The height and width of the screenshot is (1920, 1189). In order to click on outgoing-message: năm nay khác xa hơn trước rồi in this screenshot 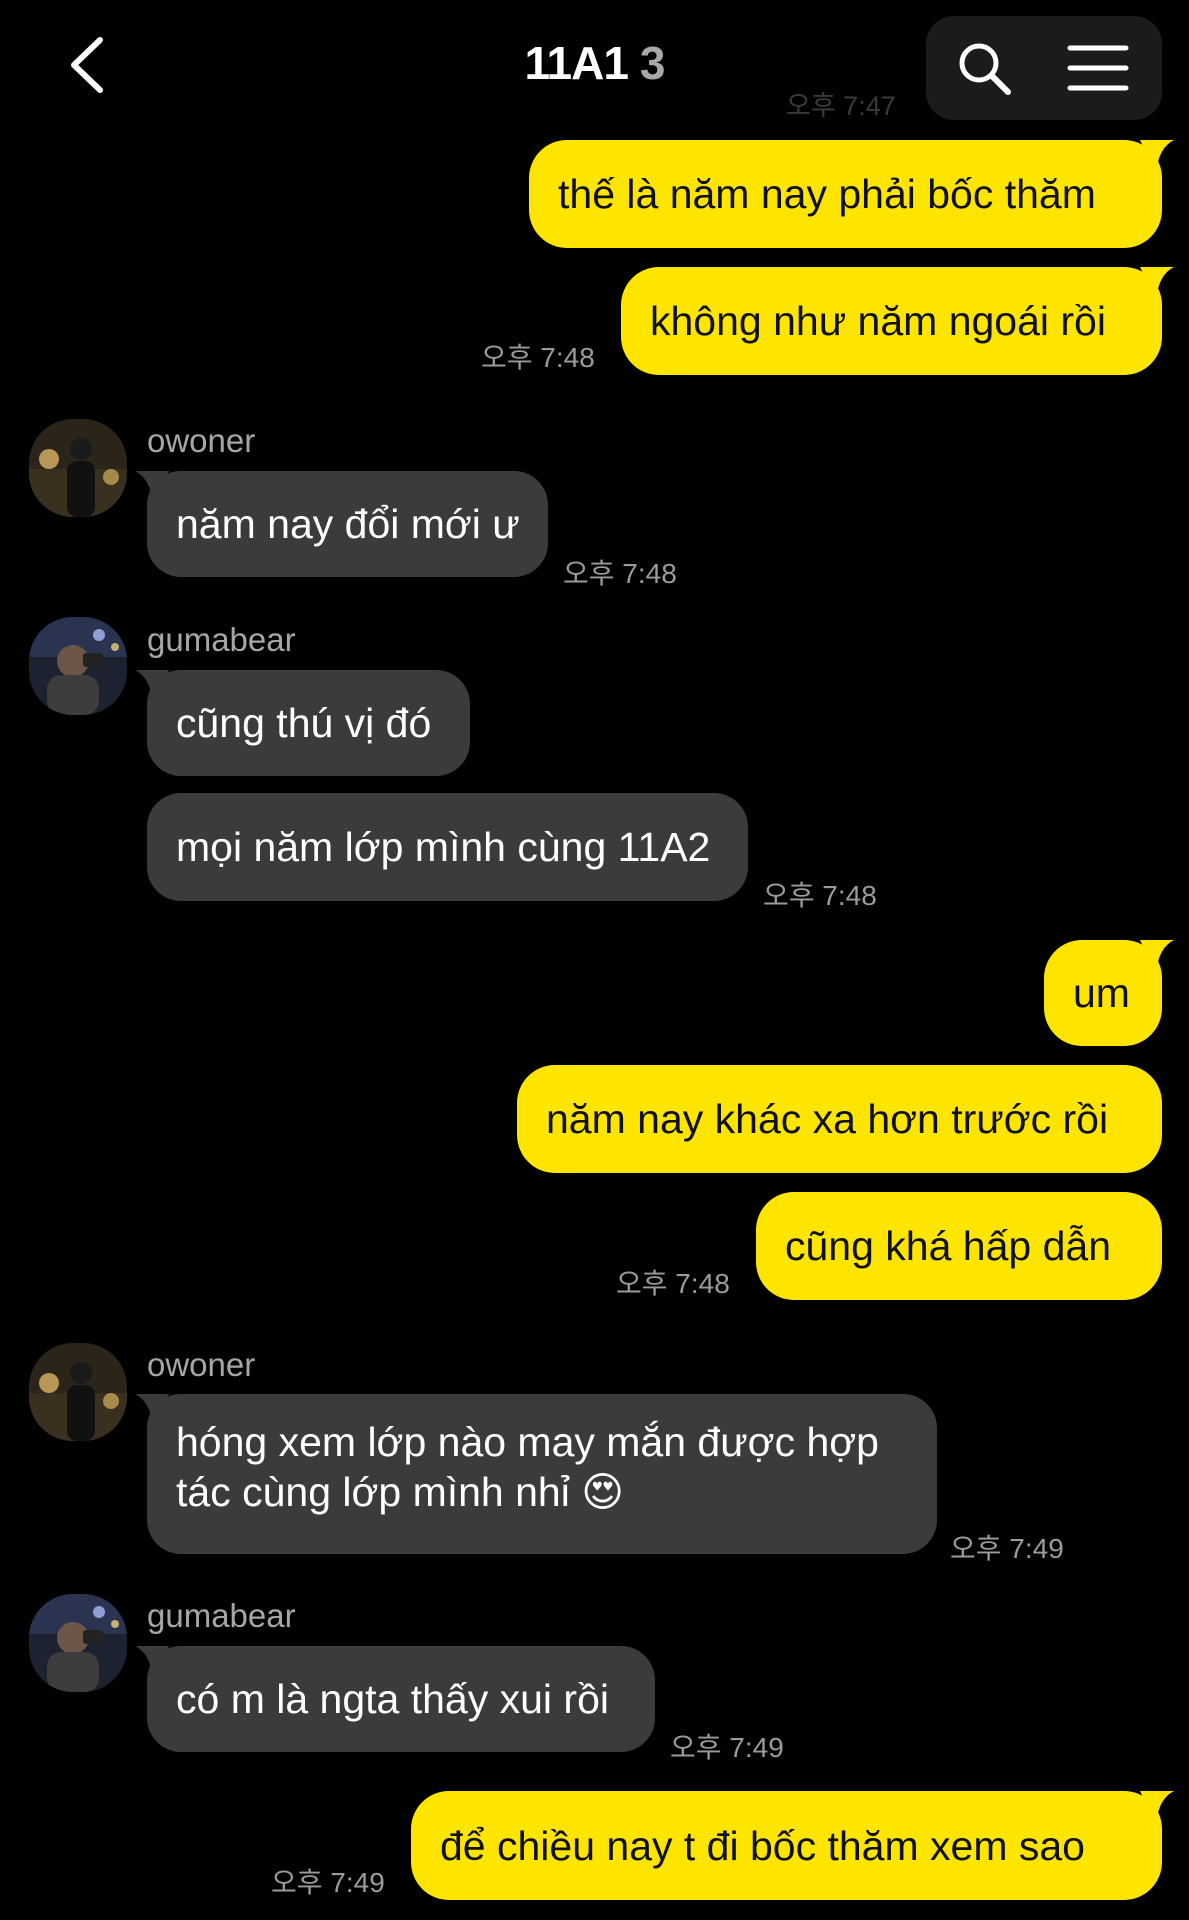, I will do `click(839, 1119)`.